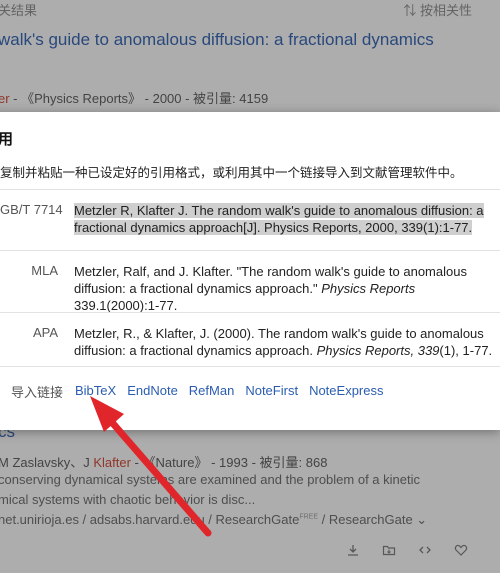  I want to click on citation-format-label: MLA, so click(44, 270).